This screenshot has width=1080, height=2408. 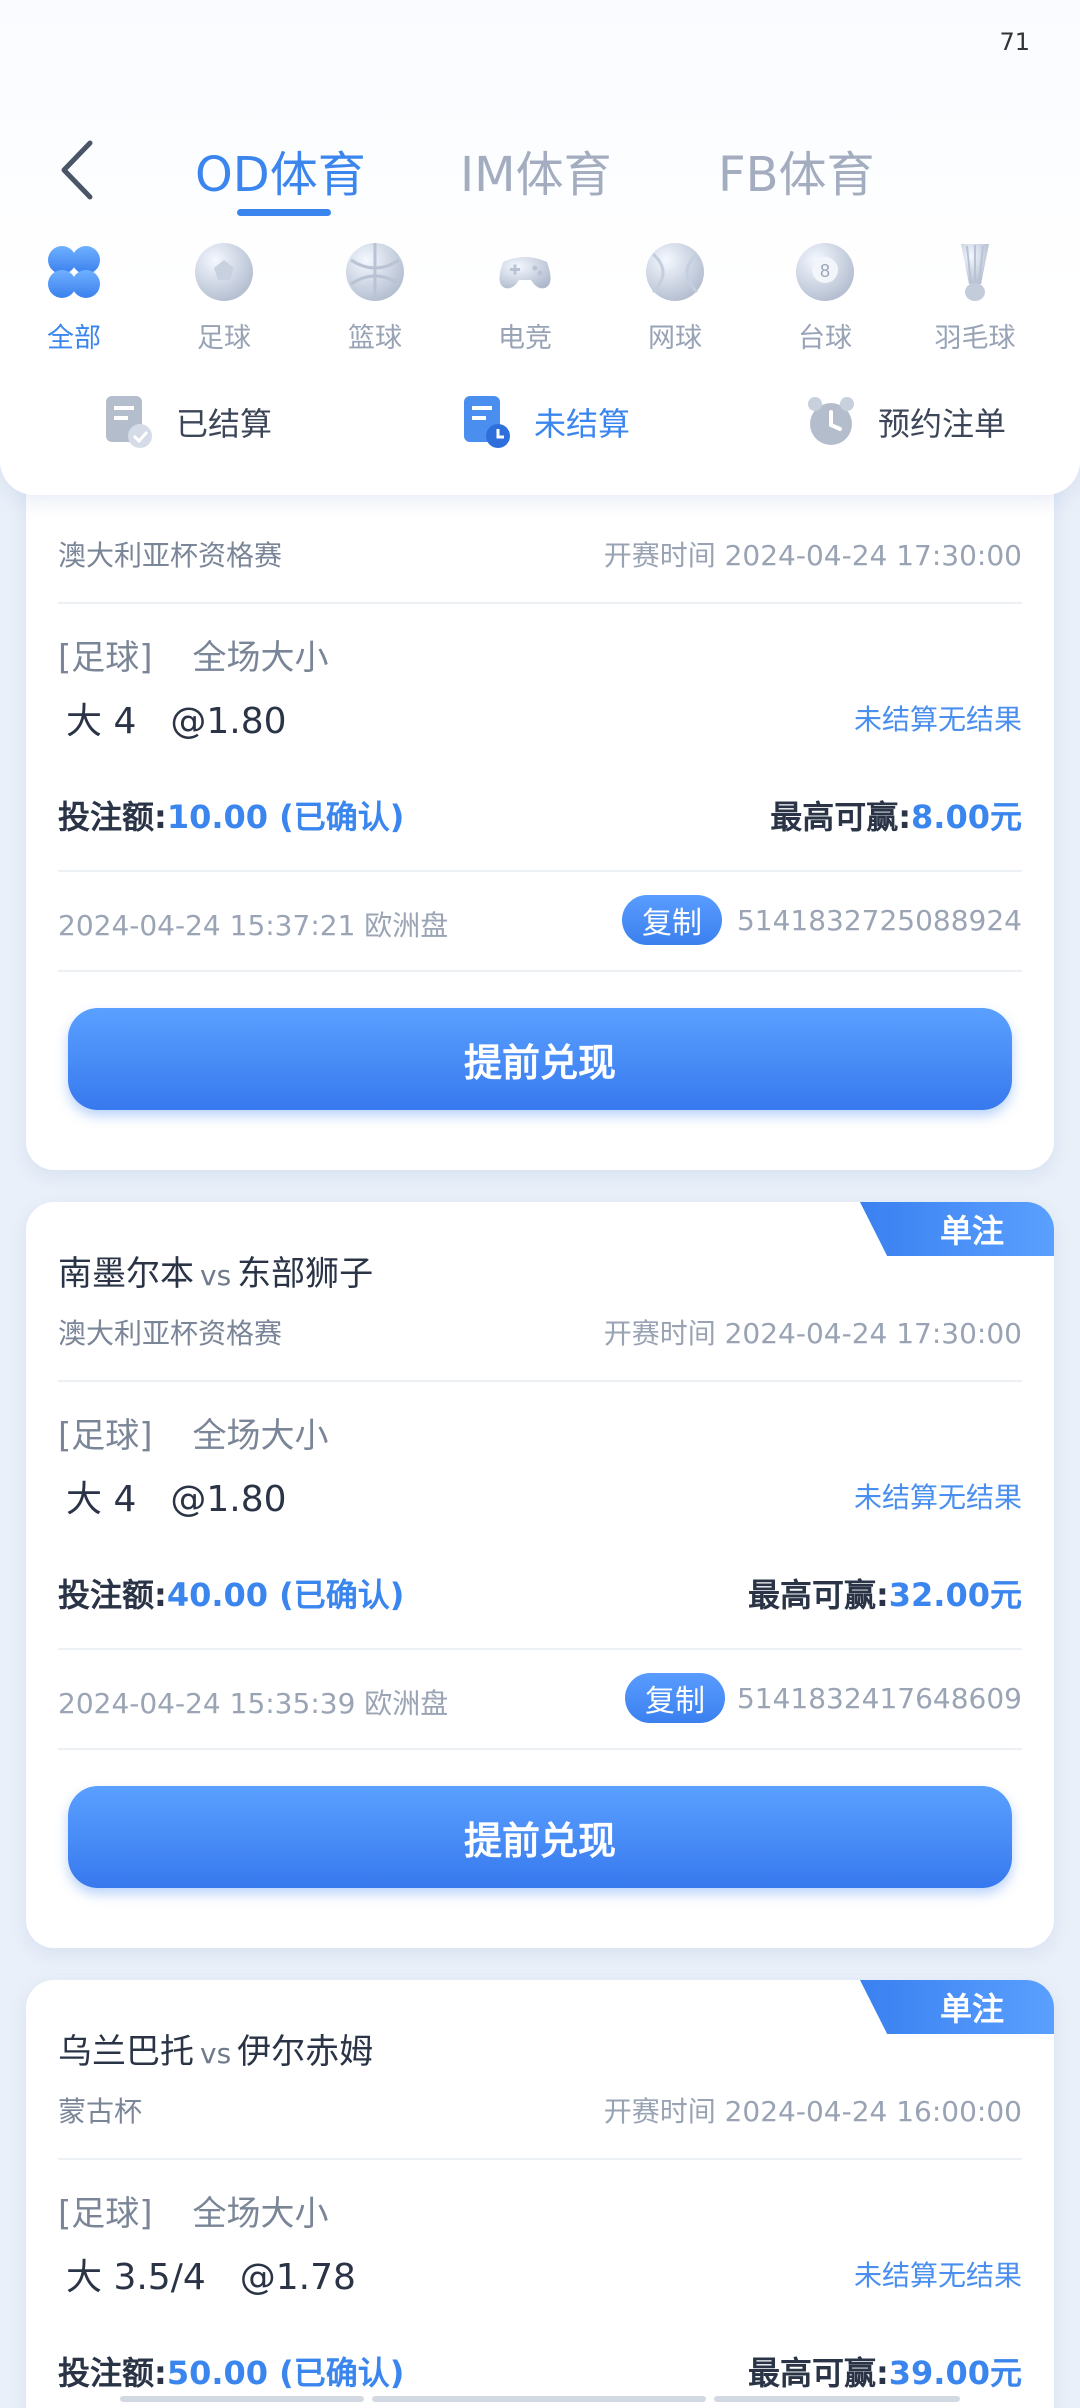 What do you see at coordinates (224, 338) in the screenshot?
I see `sport-label: 足球` at bounding box center [224, 338].